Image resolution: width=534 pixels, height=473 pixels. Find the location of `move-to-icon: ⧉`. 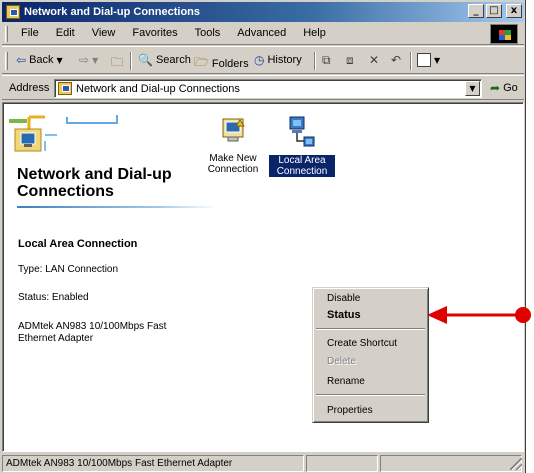

move-to-icon: ⧉ is located at coordinates (326, 60).